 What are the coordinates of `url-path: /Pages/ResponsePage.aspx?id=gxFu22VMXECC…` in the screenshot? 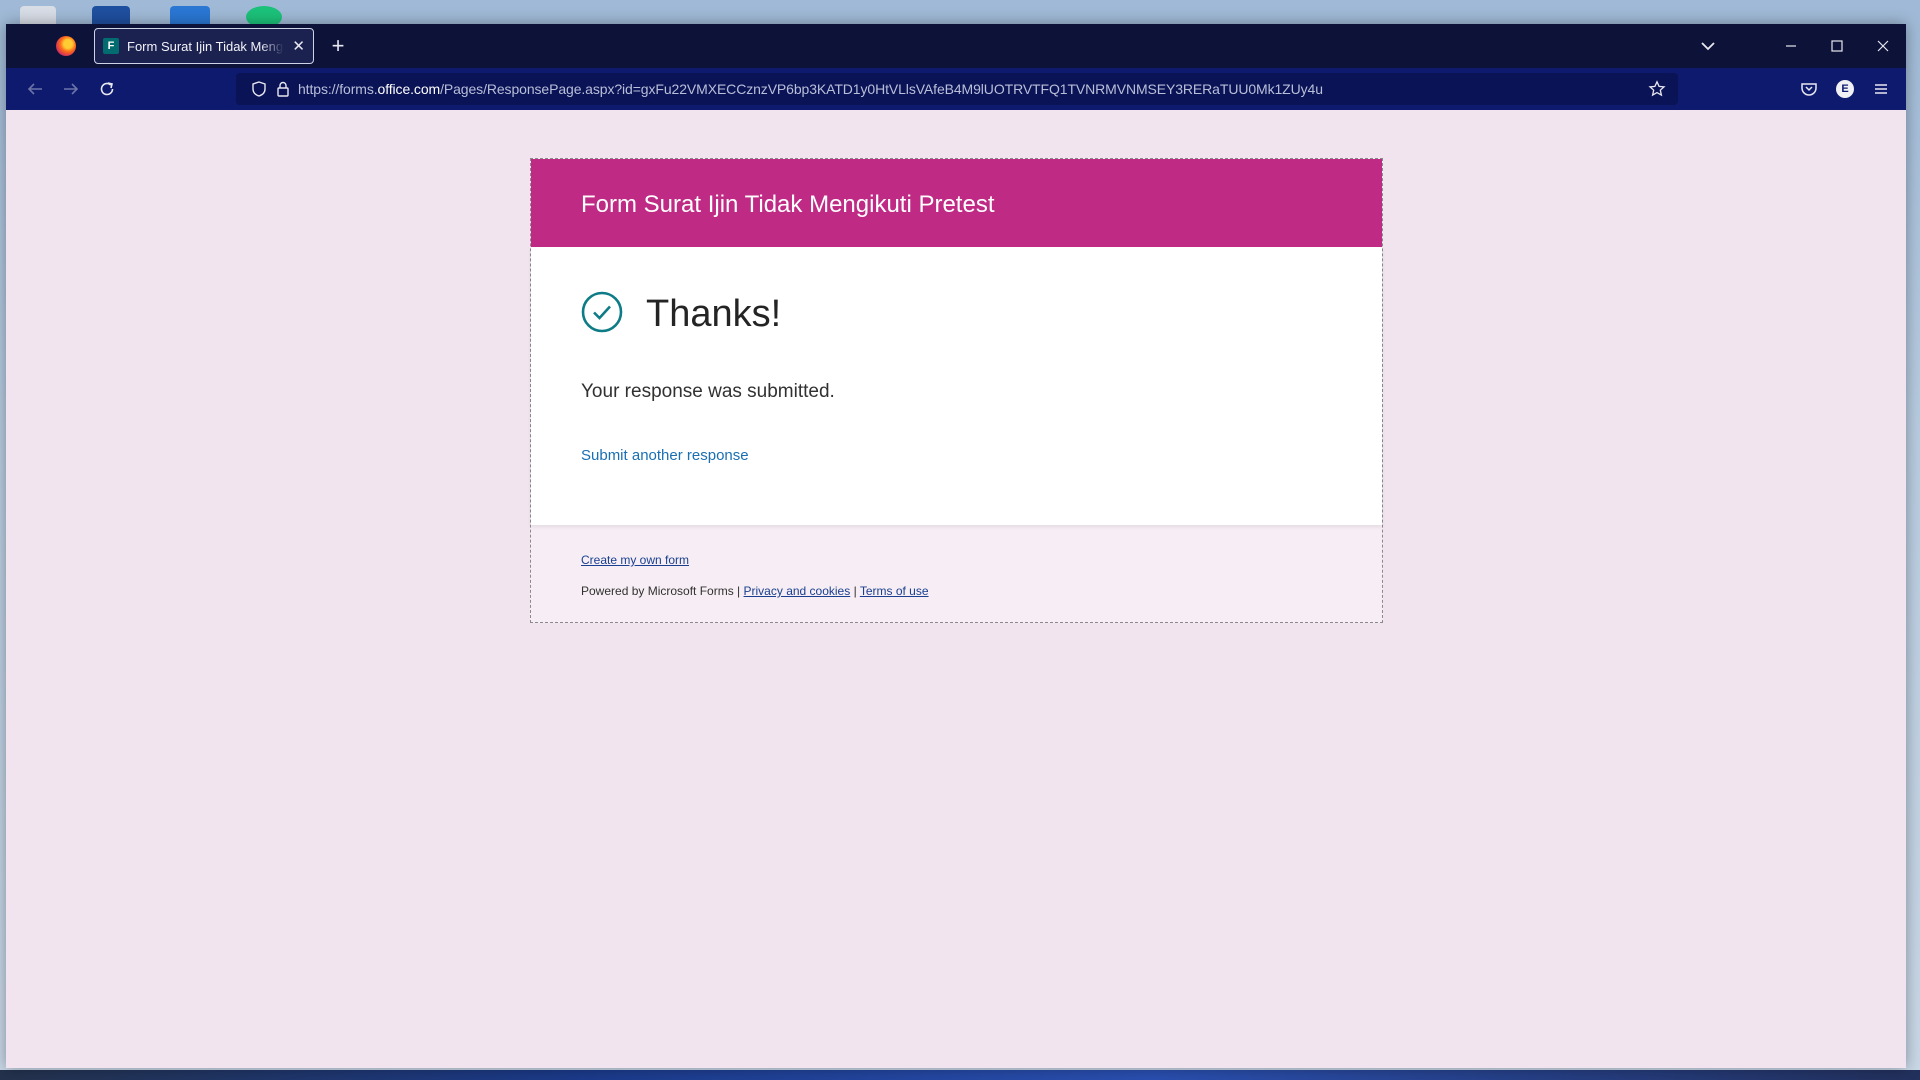 It's located at (881, 89).